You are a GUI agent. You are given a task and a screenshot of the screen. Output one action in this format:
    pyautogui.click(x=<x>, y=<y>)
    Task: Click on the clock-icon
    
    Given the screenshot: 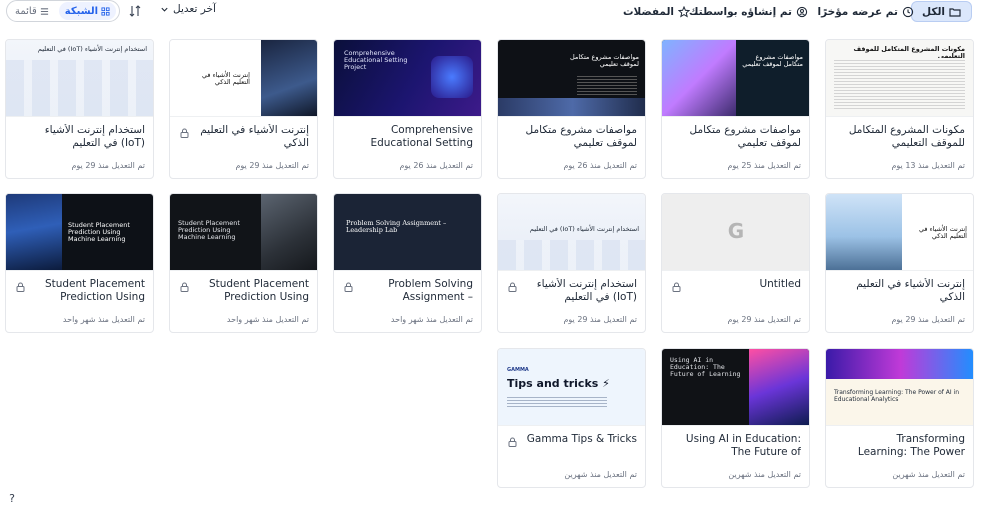 What is the action you would take?
    pyautogui.click(x=908, y=12)
    